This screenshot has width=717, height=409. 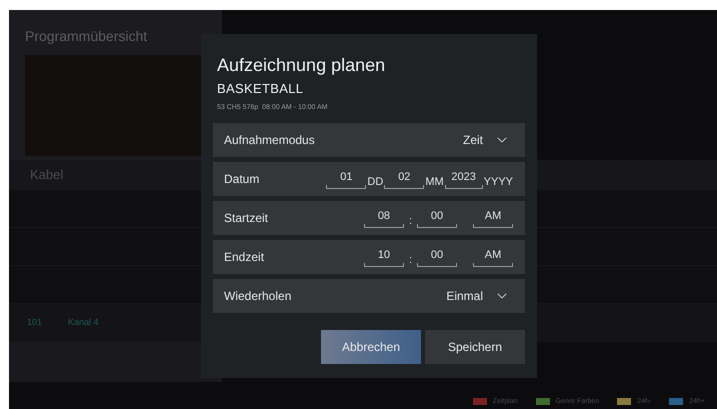 What do you see at coordinates (498, 182) in the screenshot?
I see `unit-label: YYYY` at bounding box center [498, 182].